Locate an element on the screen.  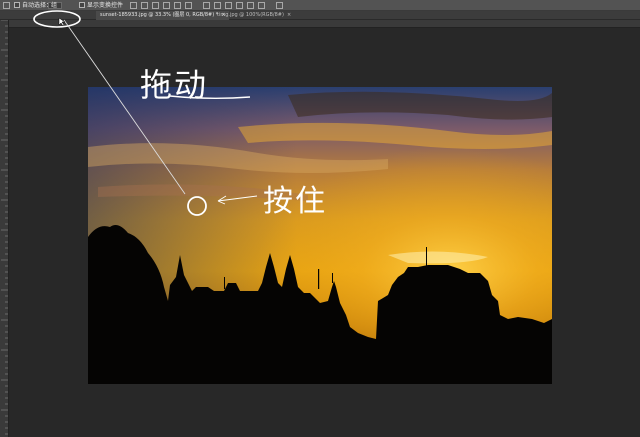
move-tool-icon is located at coordinates (6, 5).